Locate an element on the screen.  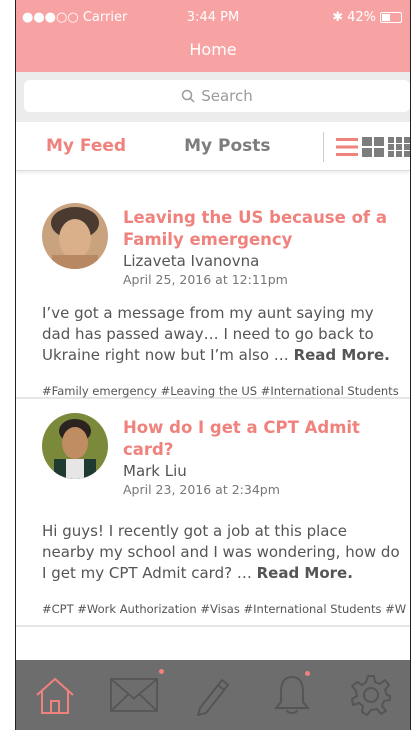
pencil-icon is located at coordinates (213, 697).